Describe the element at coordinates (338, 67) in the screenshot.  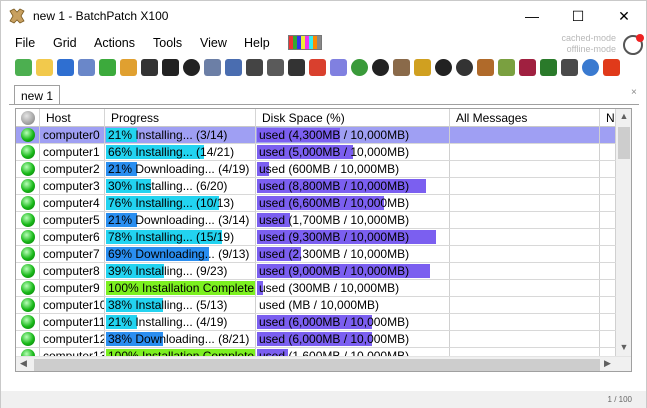
I see `search-icon` at that location.